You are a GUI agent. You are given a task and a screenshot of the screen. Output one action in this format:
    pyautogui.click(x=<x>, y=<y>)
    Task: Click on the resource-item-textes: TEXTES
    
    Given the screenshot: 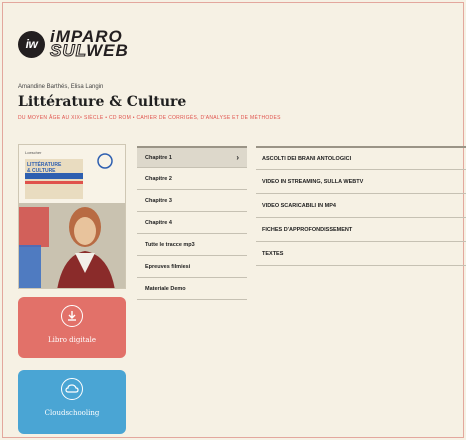 What is the action you would take?
    pyautogui.click(x=361, y=254)
    